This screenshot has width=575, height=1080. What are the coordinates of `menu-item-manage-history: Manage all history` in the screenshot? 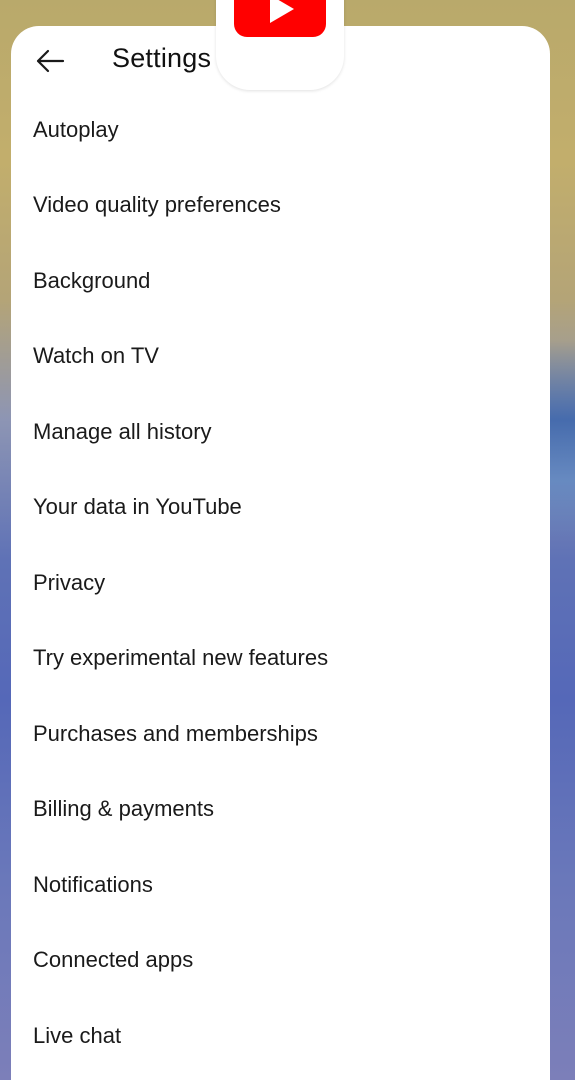 It's located at (280, 432).